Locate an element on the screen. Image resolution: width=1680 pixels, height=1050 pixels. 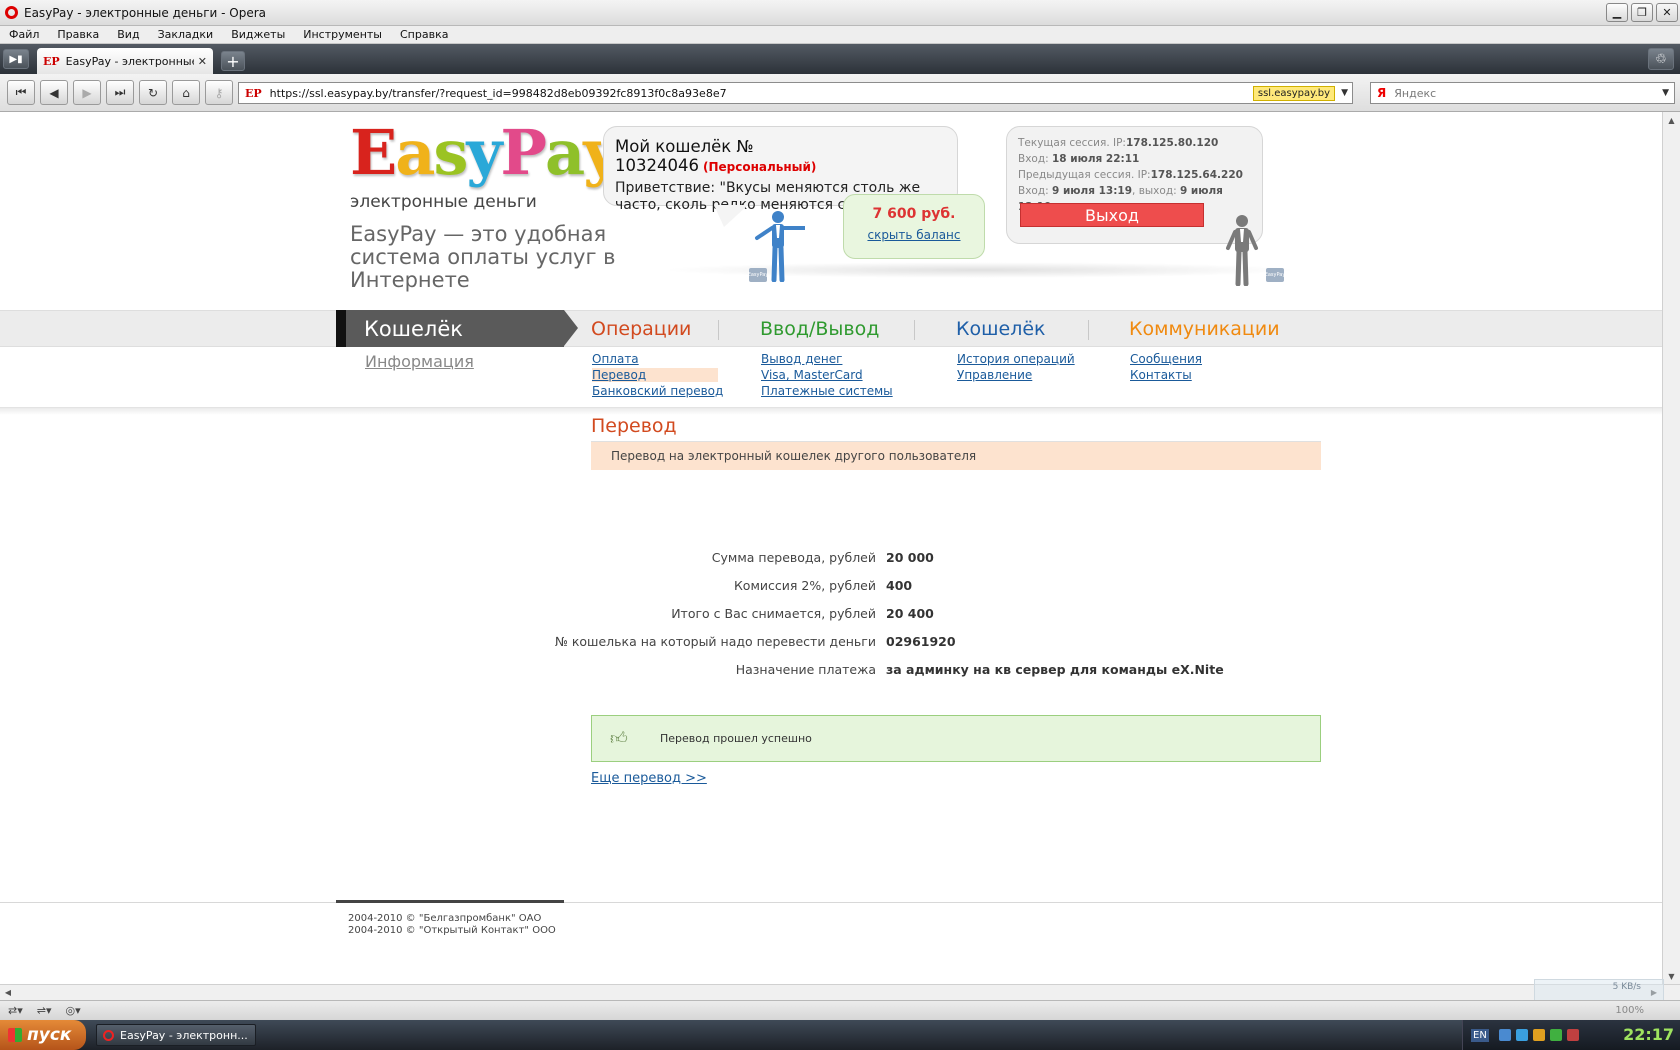
another-transfer-link: Еще перевод >> is located at coordinates (649, 778).